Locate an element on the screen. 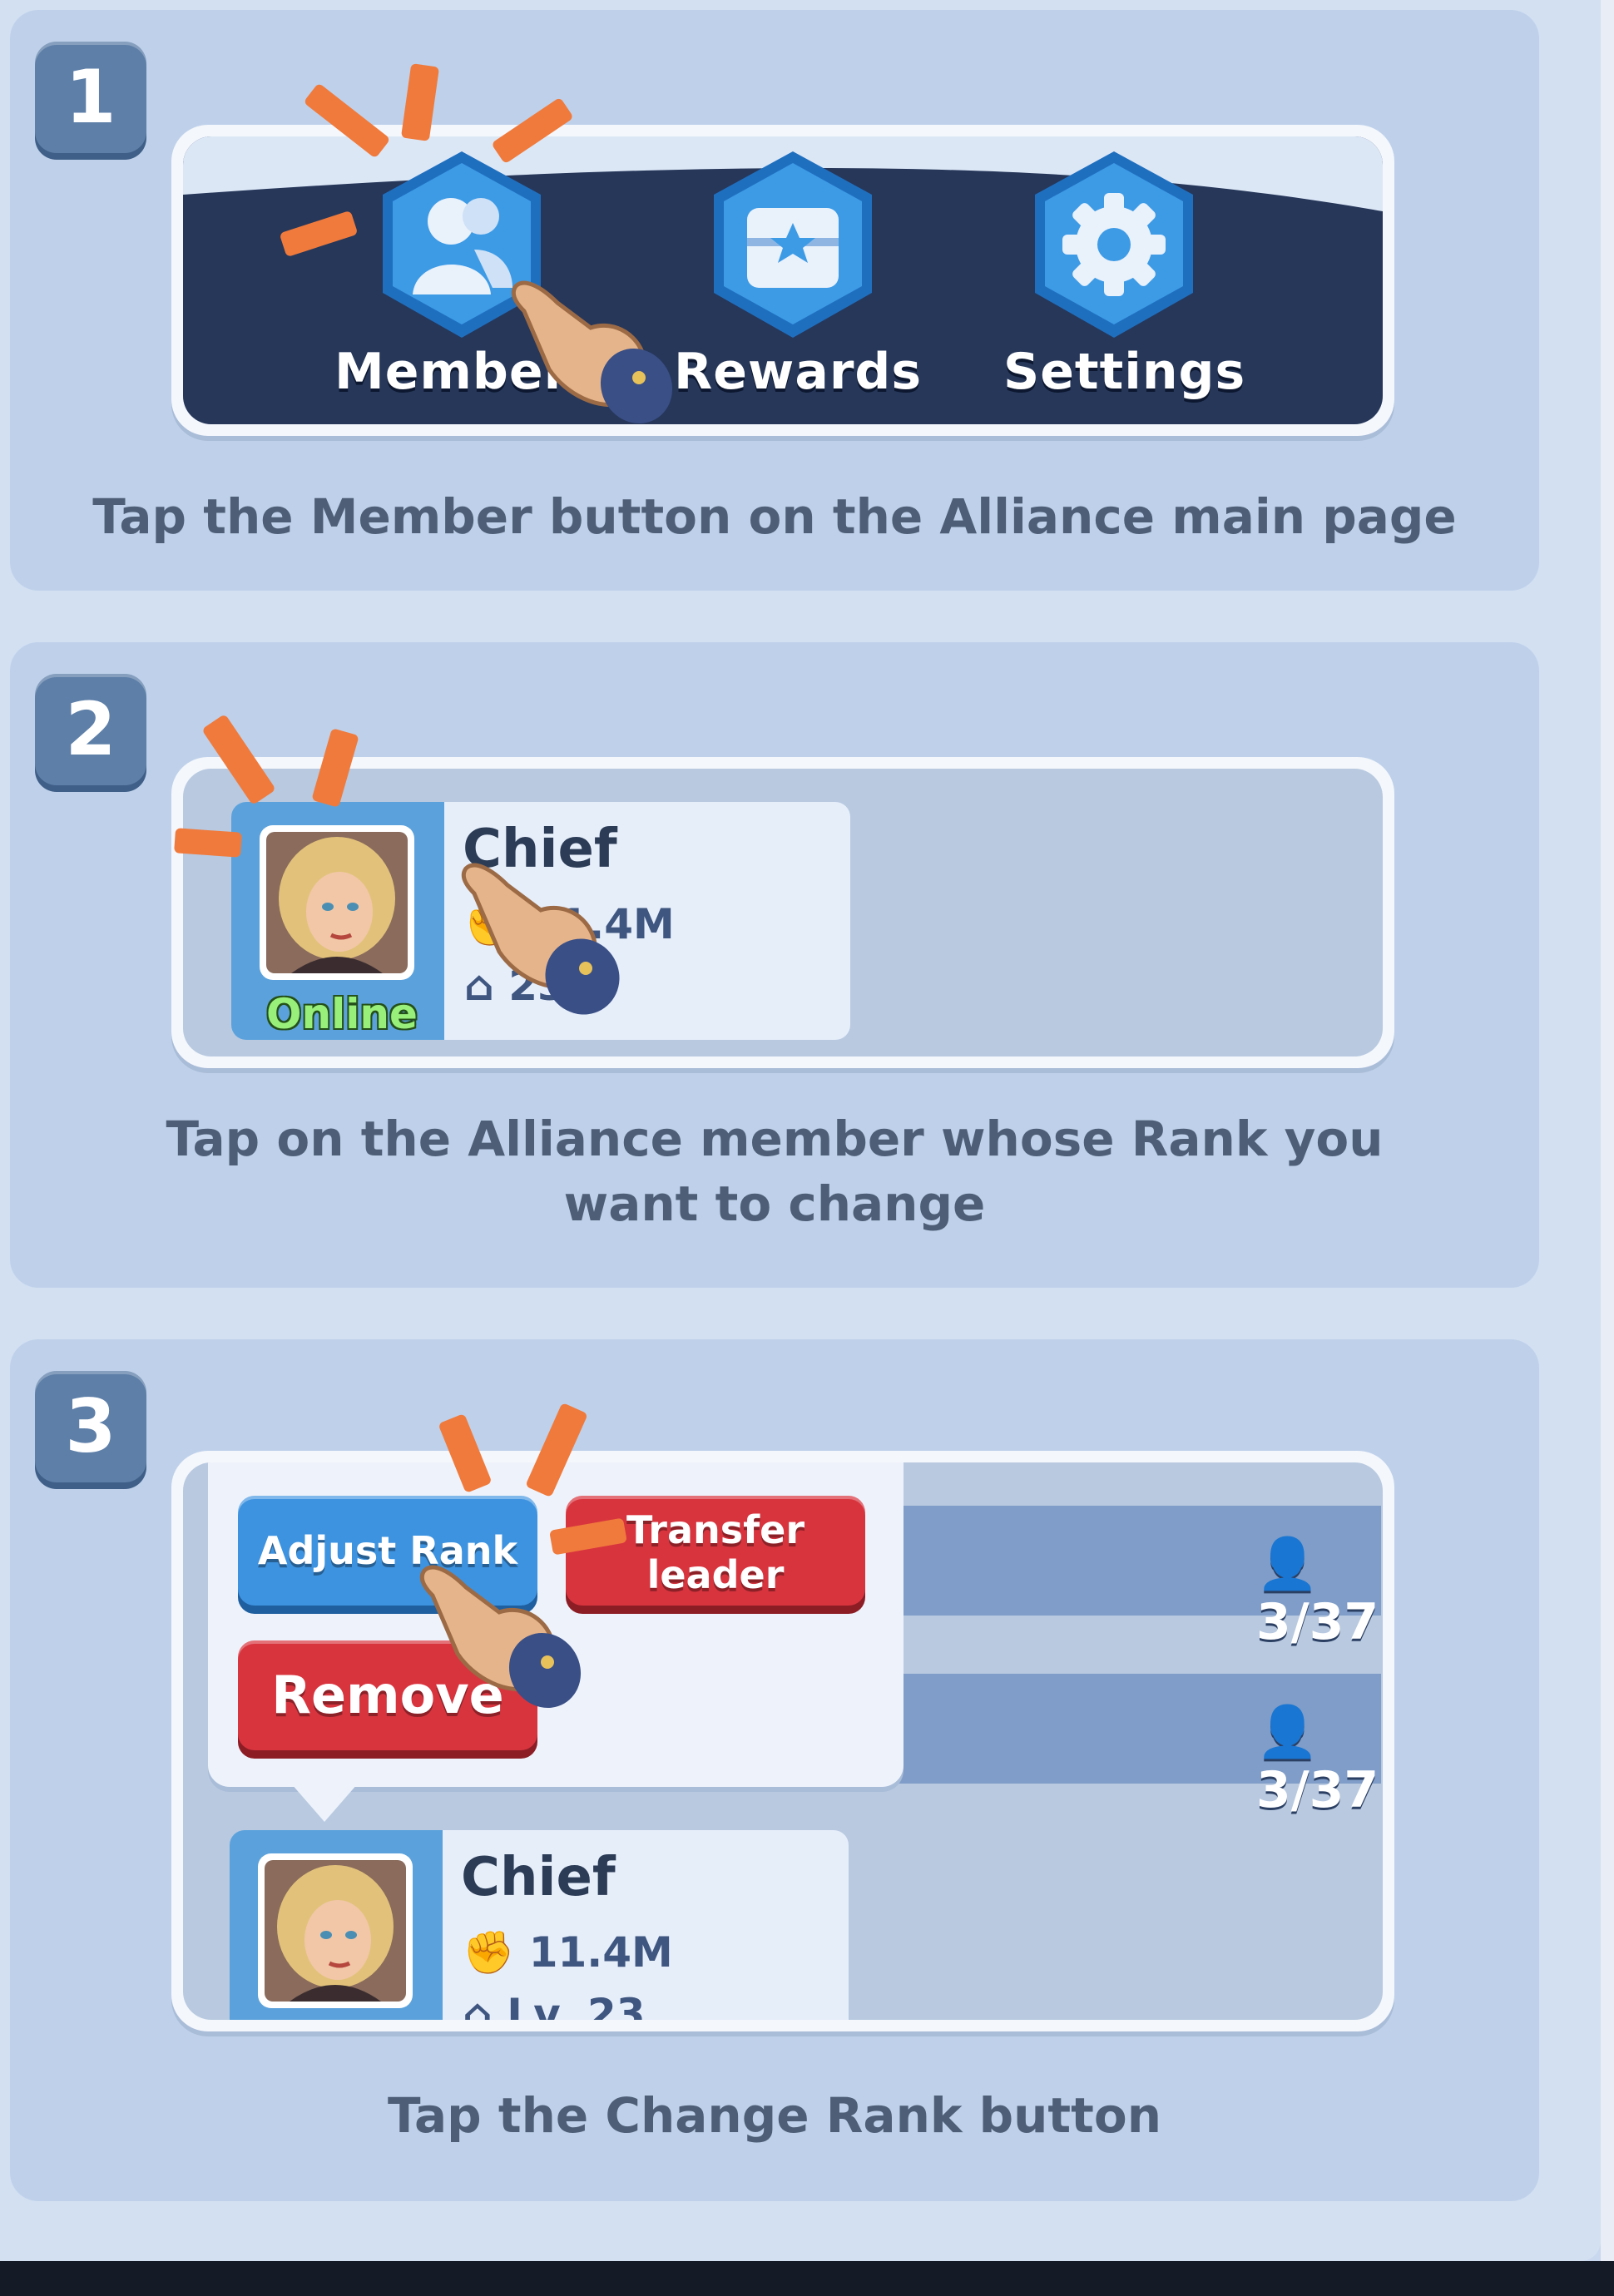 The image size is (1614, 2296). member-level: ⌂ Lv. 23 is located at coordinates (554, 2005).